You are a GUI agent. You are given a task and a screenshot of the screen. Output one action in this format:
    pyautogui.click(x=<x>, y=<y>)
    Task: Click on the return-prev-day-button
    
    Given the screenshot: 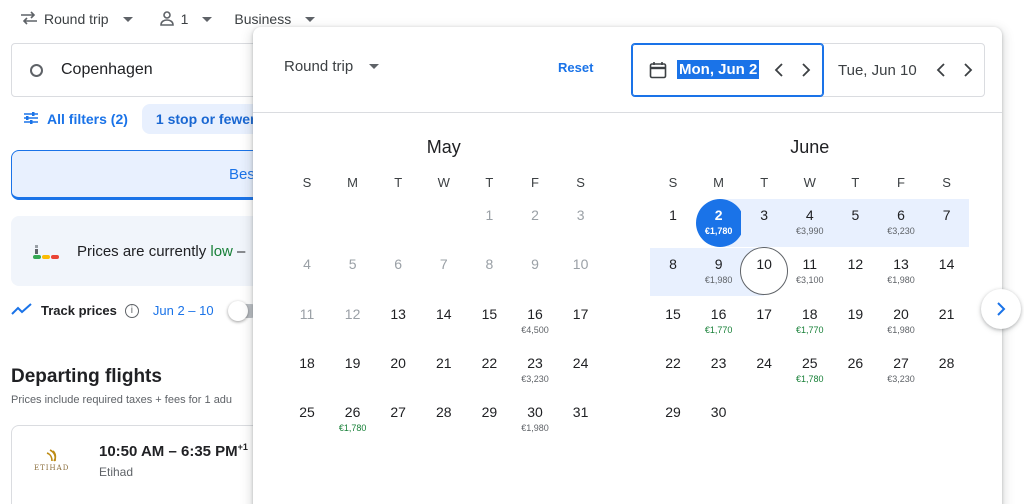 What is the action you would take?
    pyautogui.click(x=941, y=70)
    